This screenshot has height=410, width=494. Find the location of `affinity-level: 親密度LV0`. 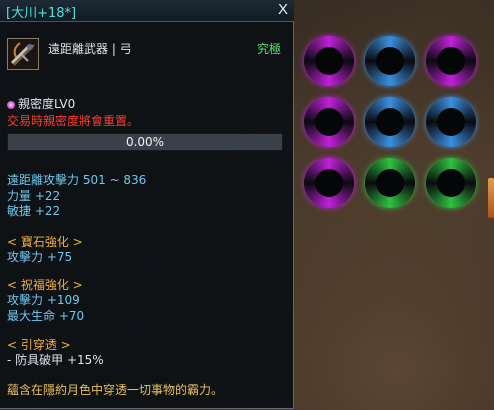

affinity-level: 親密度LV0 is located at coordinates (41, 103).